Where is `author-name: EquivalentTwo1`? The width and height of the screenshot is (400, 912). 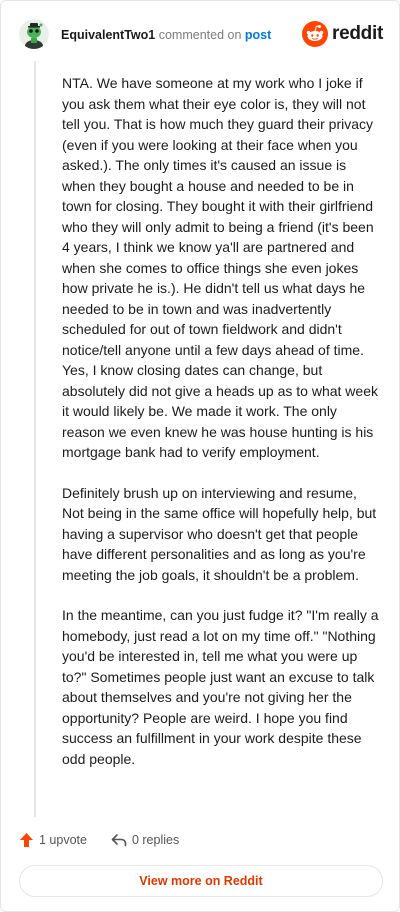 author-name: EquivalentTwo1 is located at coordinates (108, 35).